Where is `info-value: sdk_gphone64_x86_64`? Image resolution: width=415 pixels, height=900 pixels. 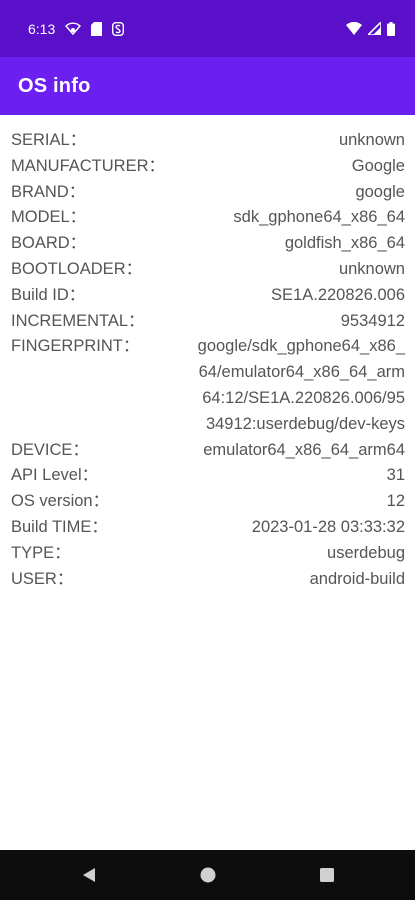 info-value: sdk_gphone64_x86_64 is located at coordinates (319, 217).